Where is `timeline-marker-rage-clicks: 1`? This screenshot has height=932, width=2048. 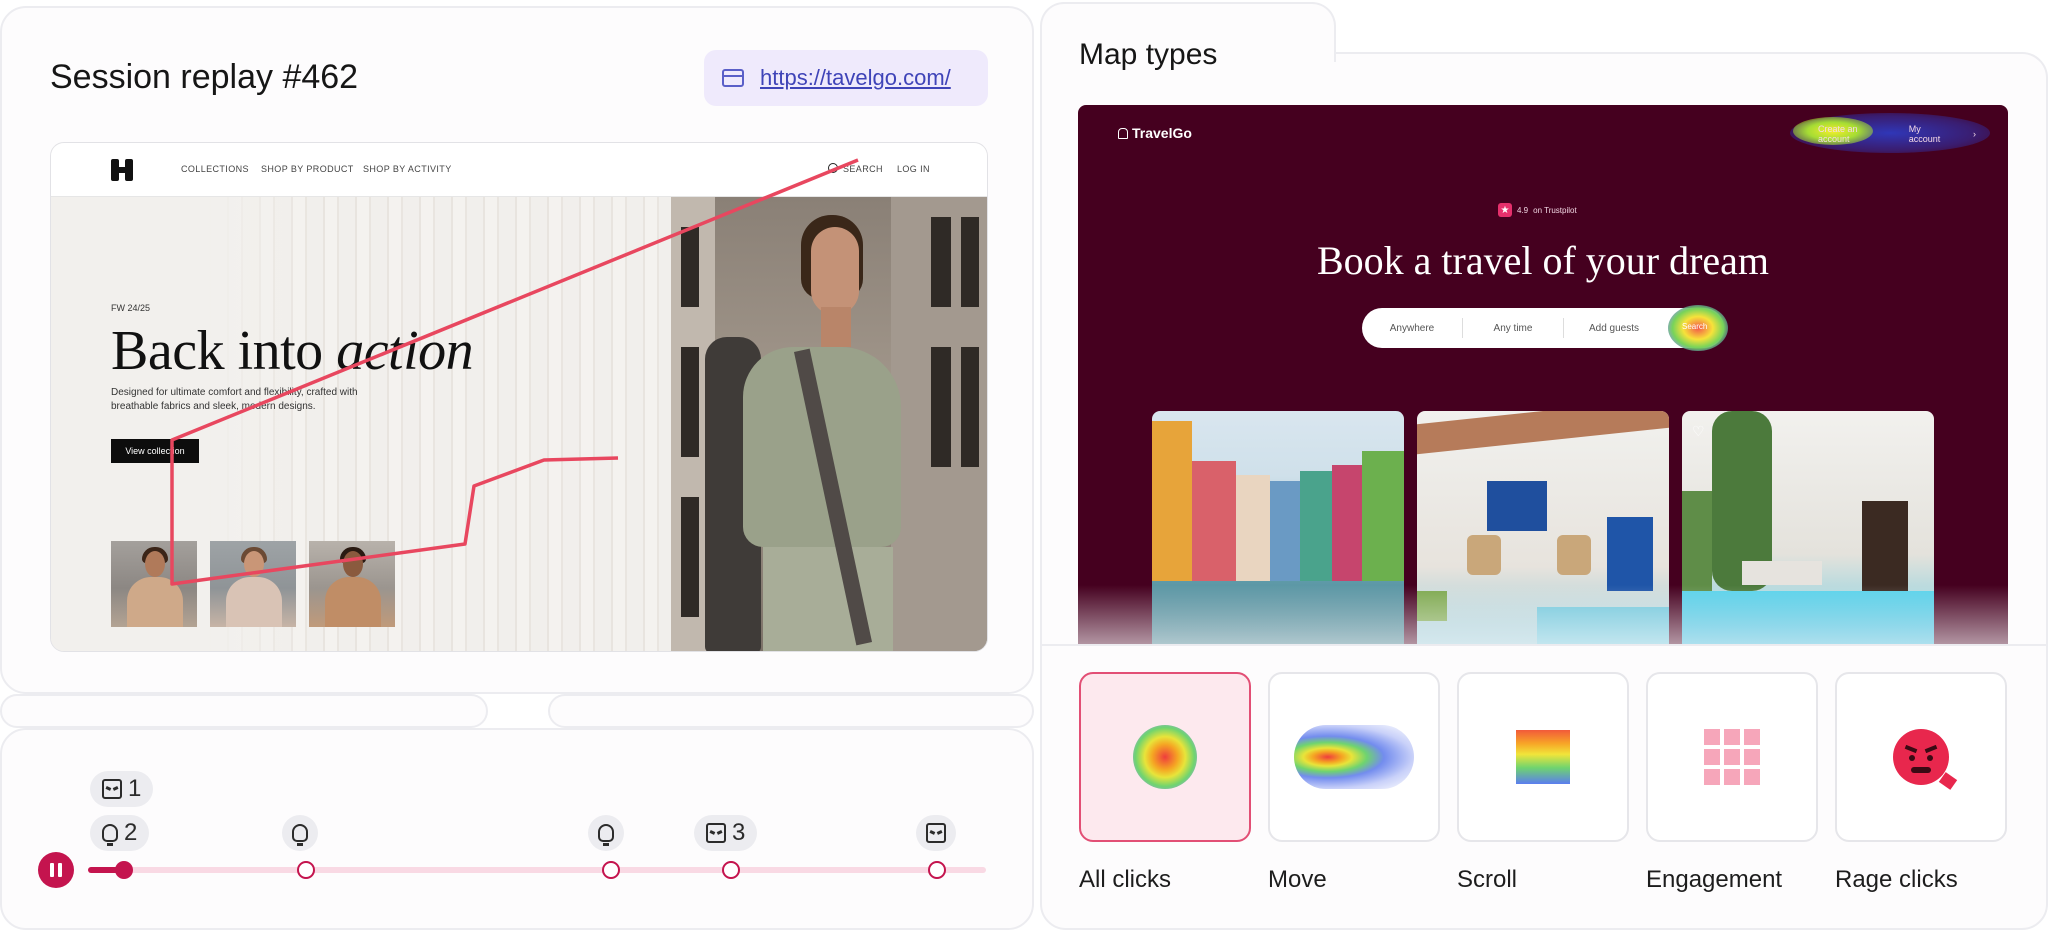
timeline-marker-rage-clicks: 1 is located at coordinates (122, 789).